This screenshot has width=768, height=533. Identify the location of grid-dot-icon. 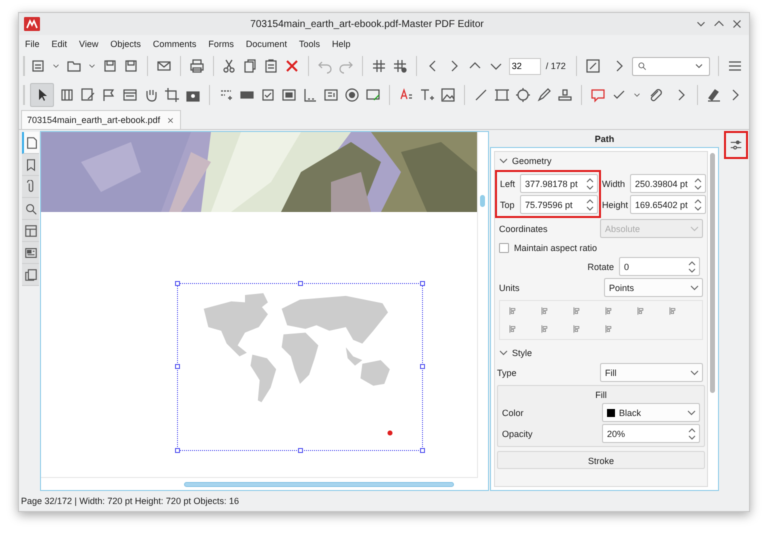
(400, 66).